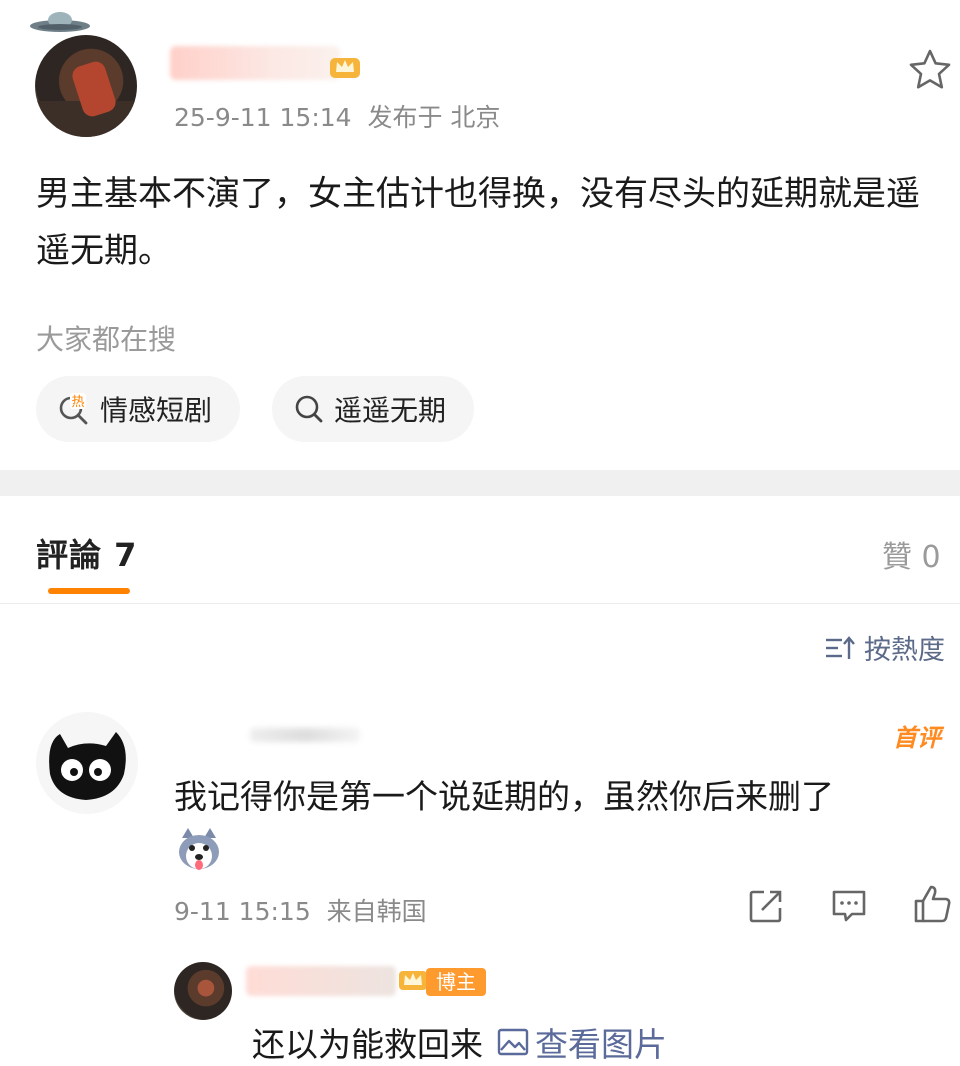 The width and height of the screenshot is (960, 1066). I want to click on commenter-avatar, so click(87, 763).